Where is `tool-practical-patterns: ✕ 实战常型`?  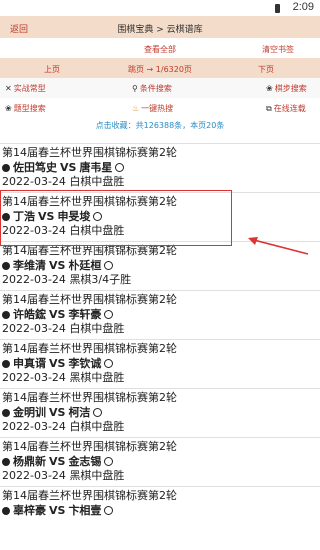
tool-practical-patterns: ✕ 实战常型 is located at coordinates (25, 88).